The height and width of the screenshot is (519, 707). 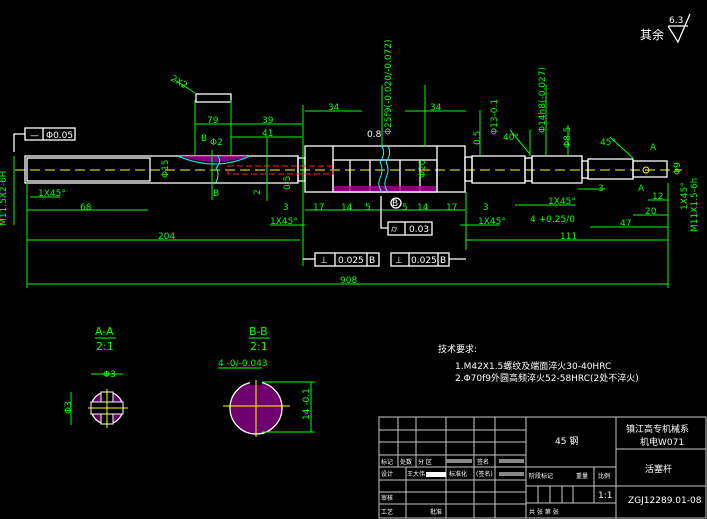 What do you see at coordinates (406, 462) in the screenshot?
I see `label-count: 处数` at bounding box center [406, 462].